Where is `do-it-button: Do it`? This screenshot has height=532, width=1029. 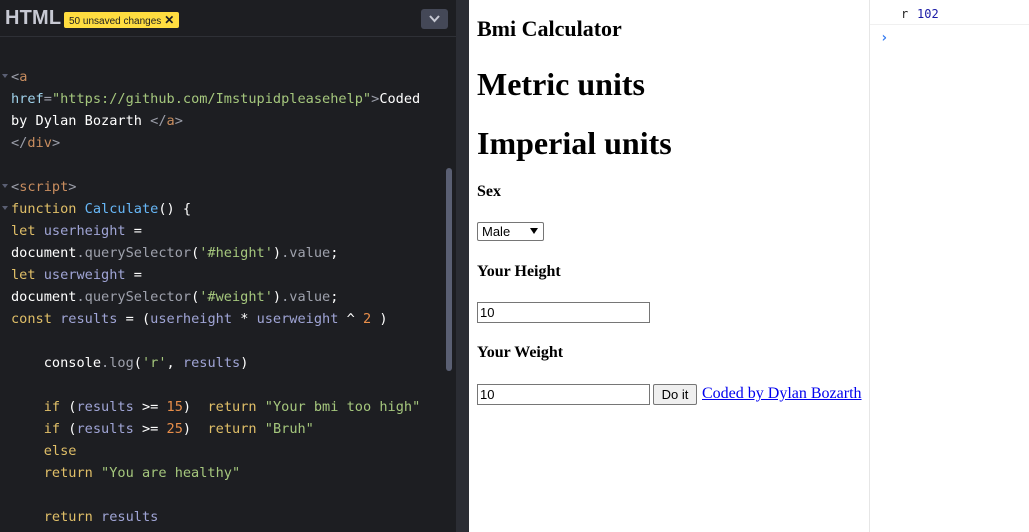 do-it-button: Do it is located at coordinates (675, 394).